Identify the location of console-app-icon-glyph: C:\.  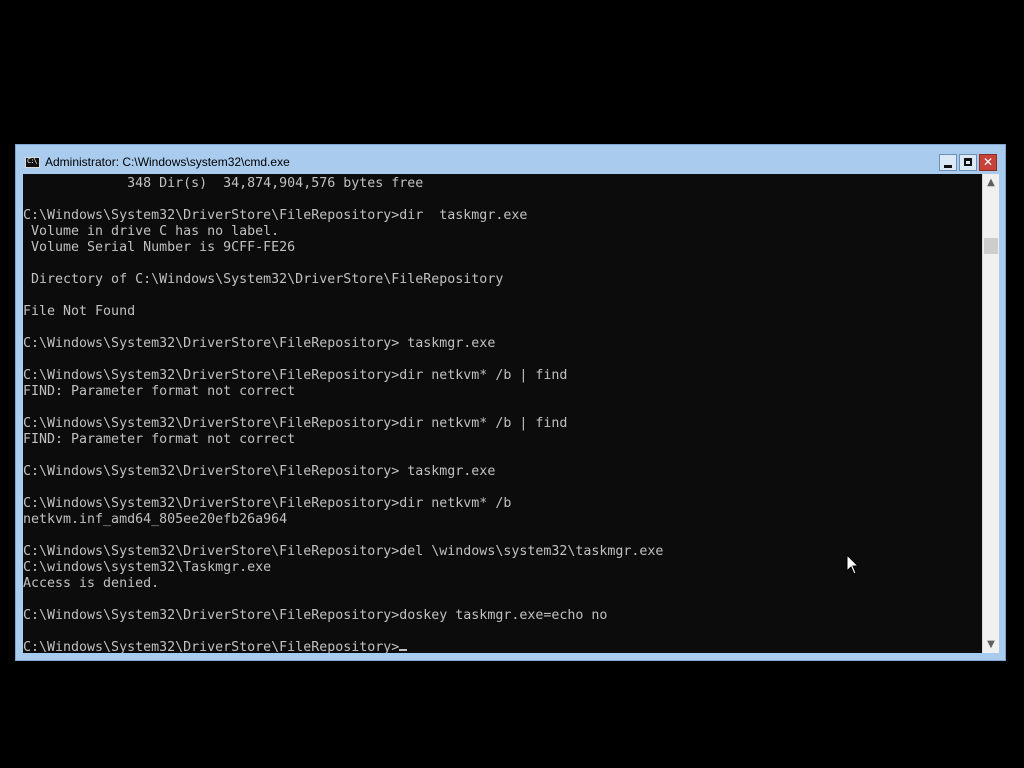
(32, 161).